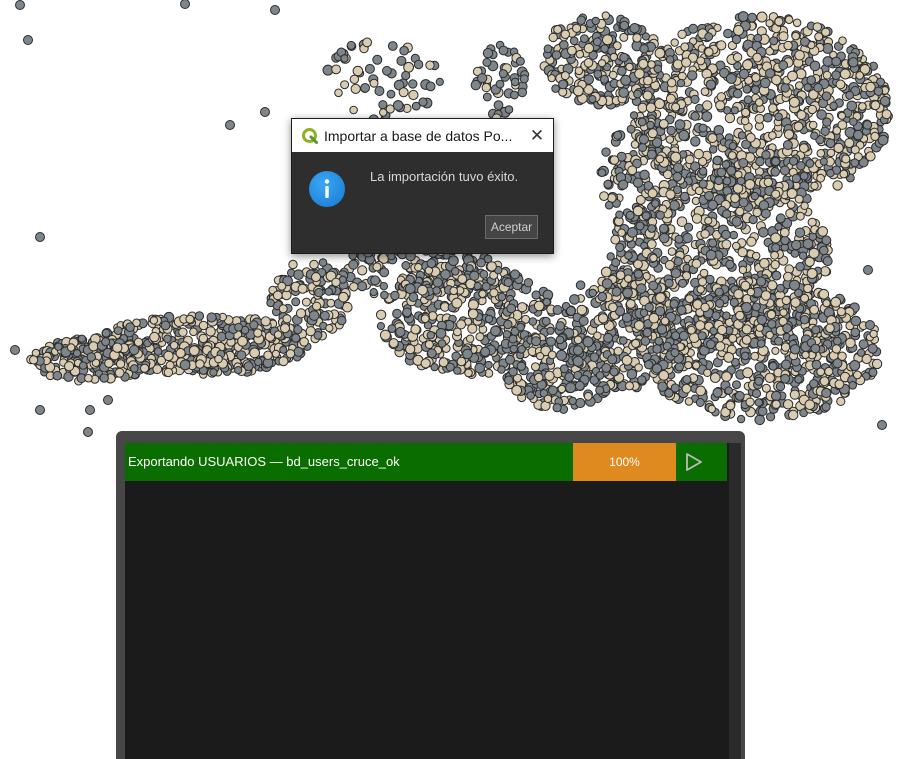  I want to click on close-icon: ✕, so click(537, 135).